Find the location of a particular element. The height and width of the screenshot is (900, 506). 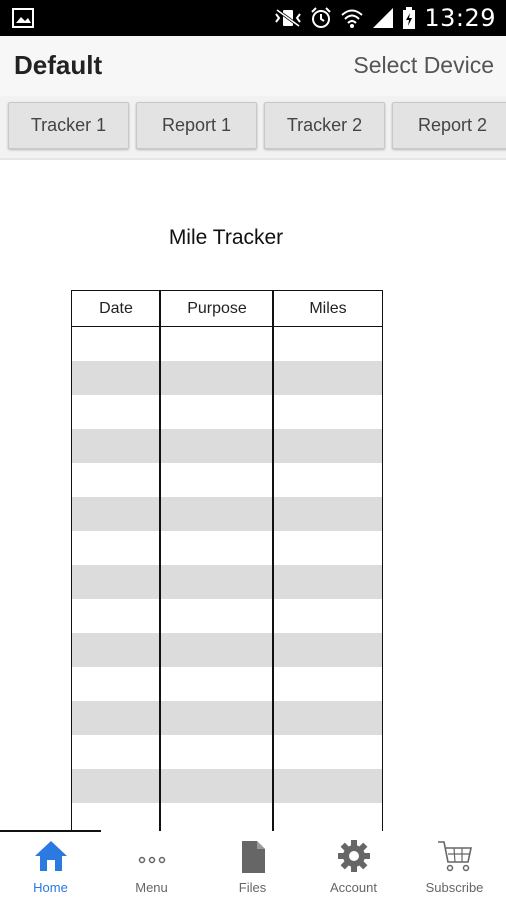

nav-subscribe: Subscribe is located at coordinates (454, 866).